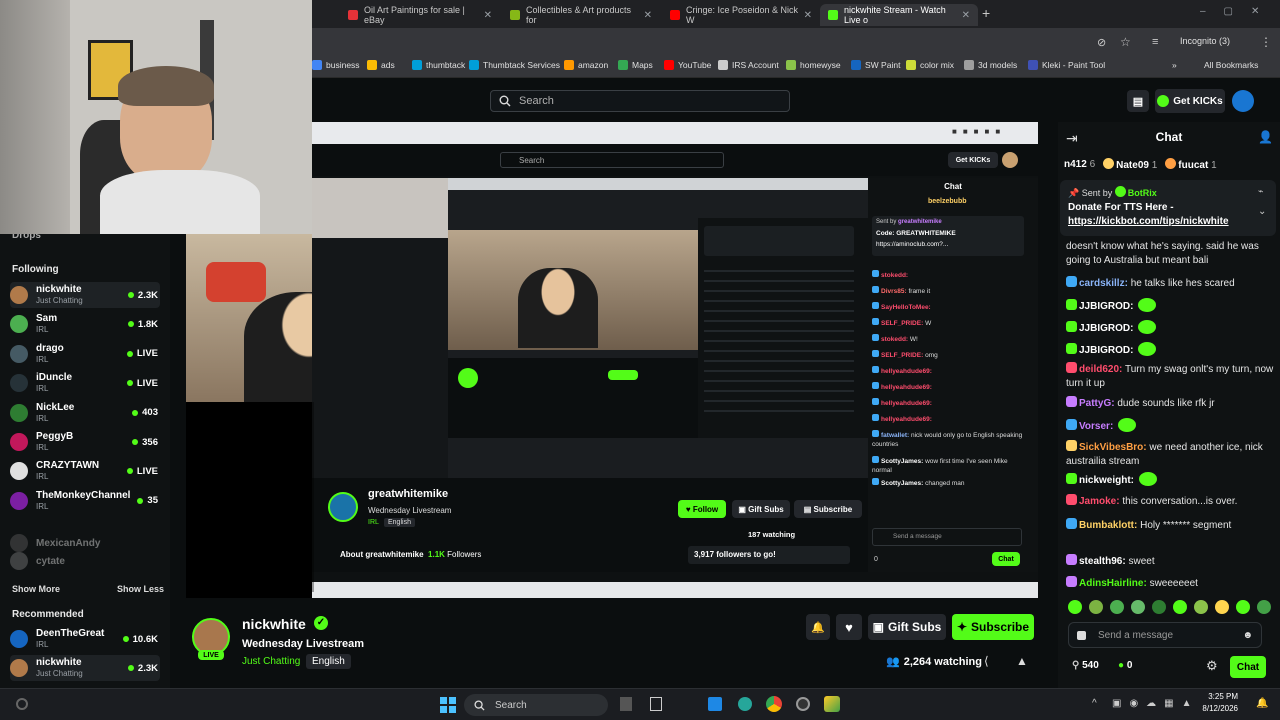 This screenshot has width=1280, height=720. What do you see at coordinates (85, 501) in the screenshot?
I see `sidebar-channel-item: TheMonkeyChannel IRL 35` at bounding box center [85, 501].